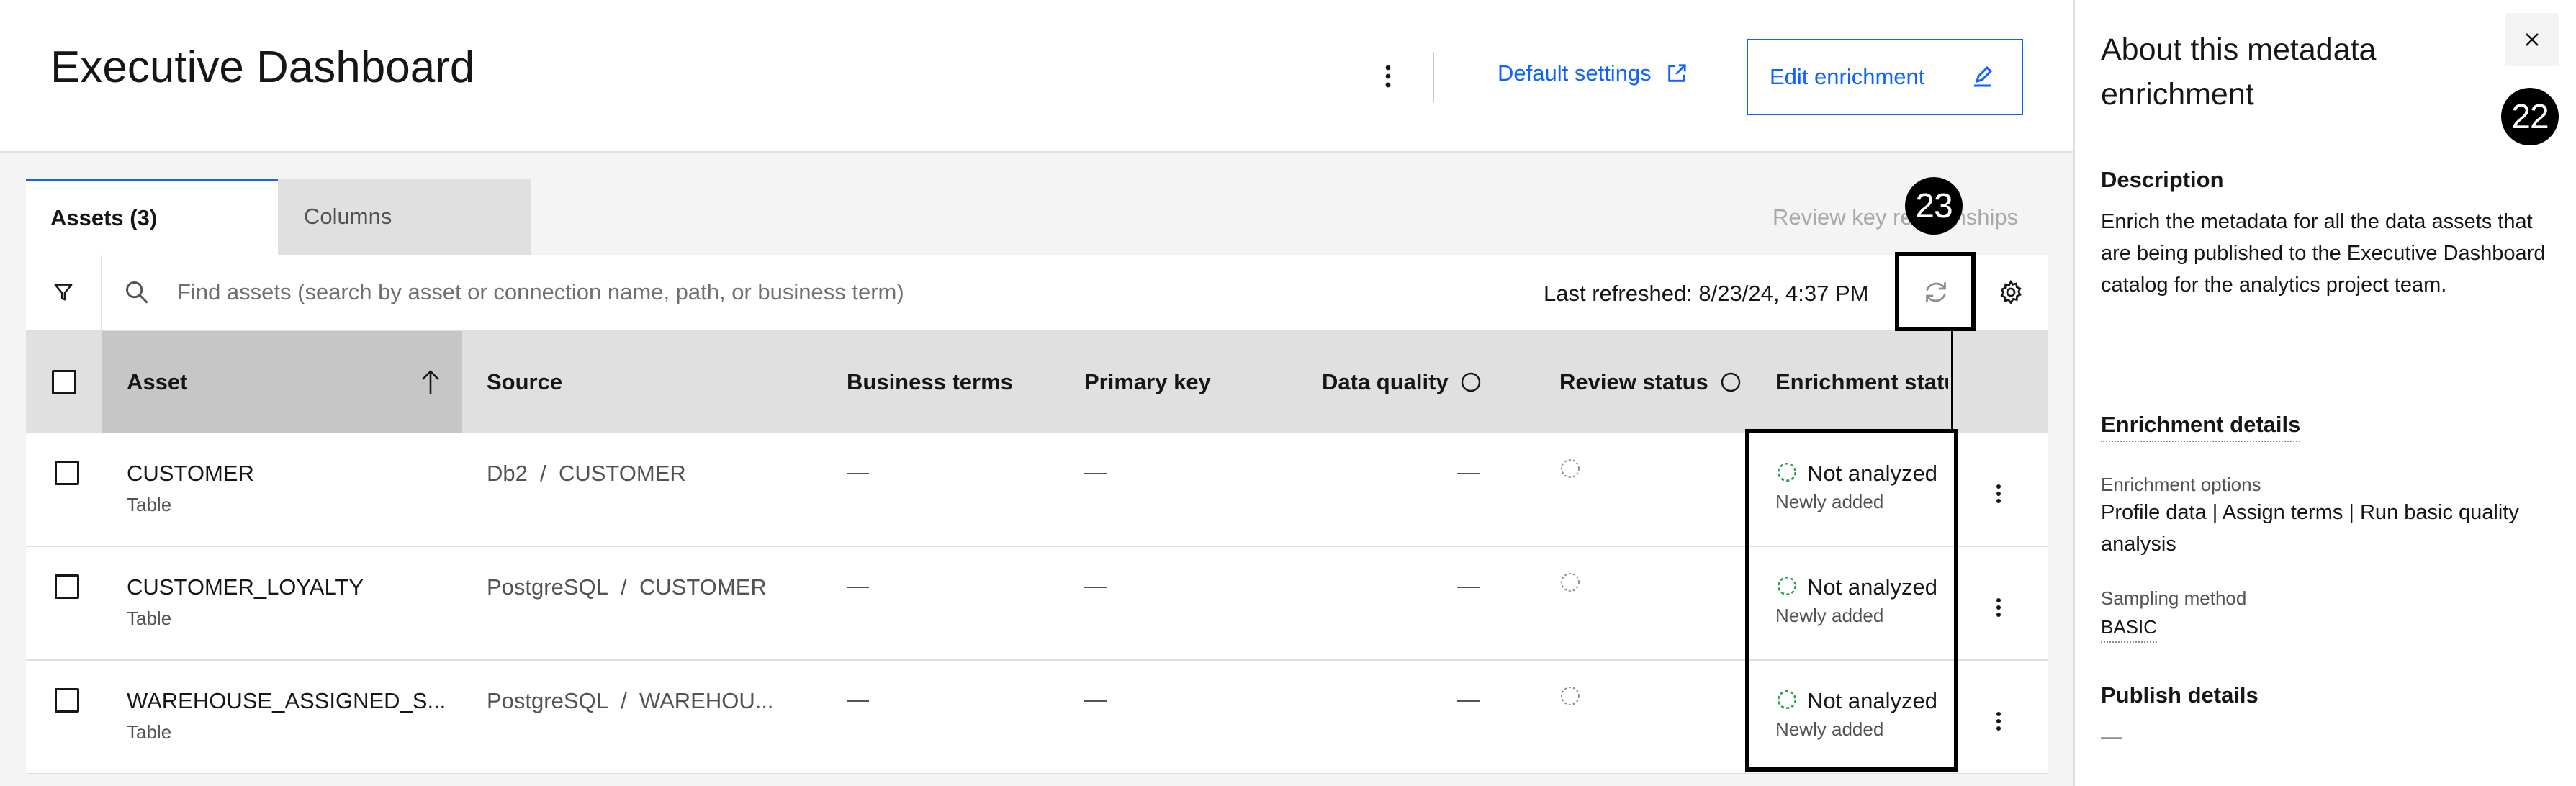 Image resolution: width=2576 pixels, height=786 pixels. I want to click on column-header-data-quality-label: Data quality, so click(1385, 382).